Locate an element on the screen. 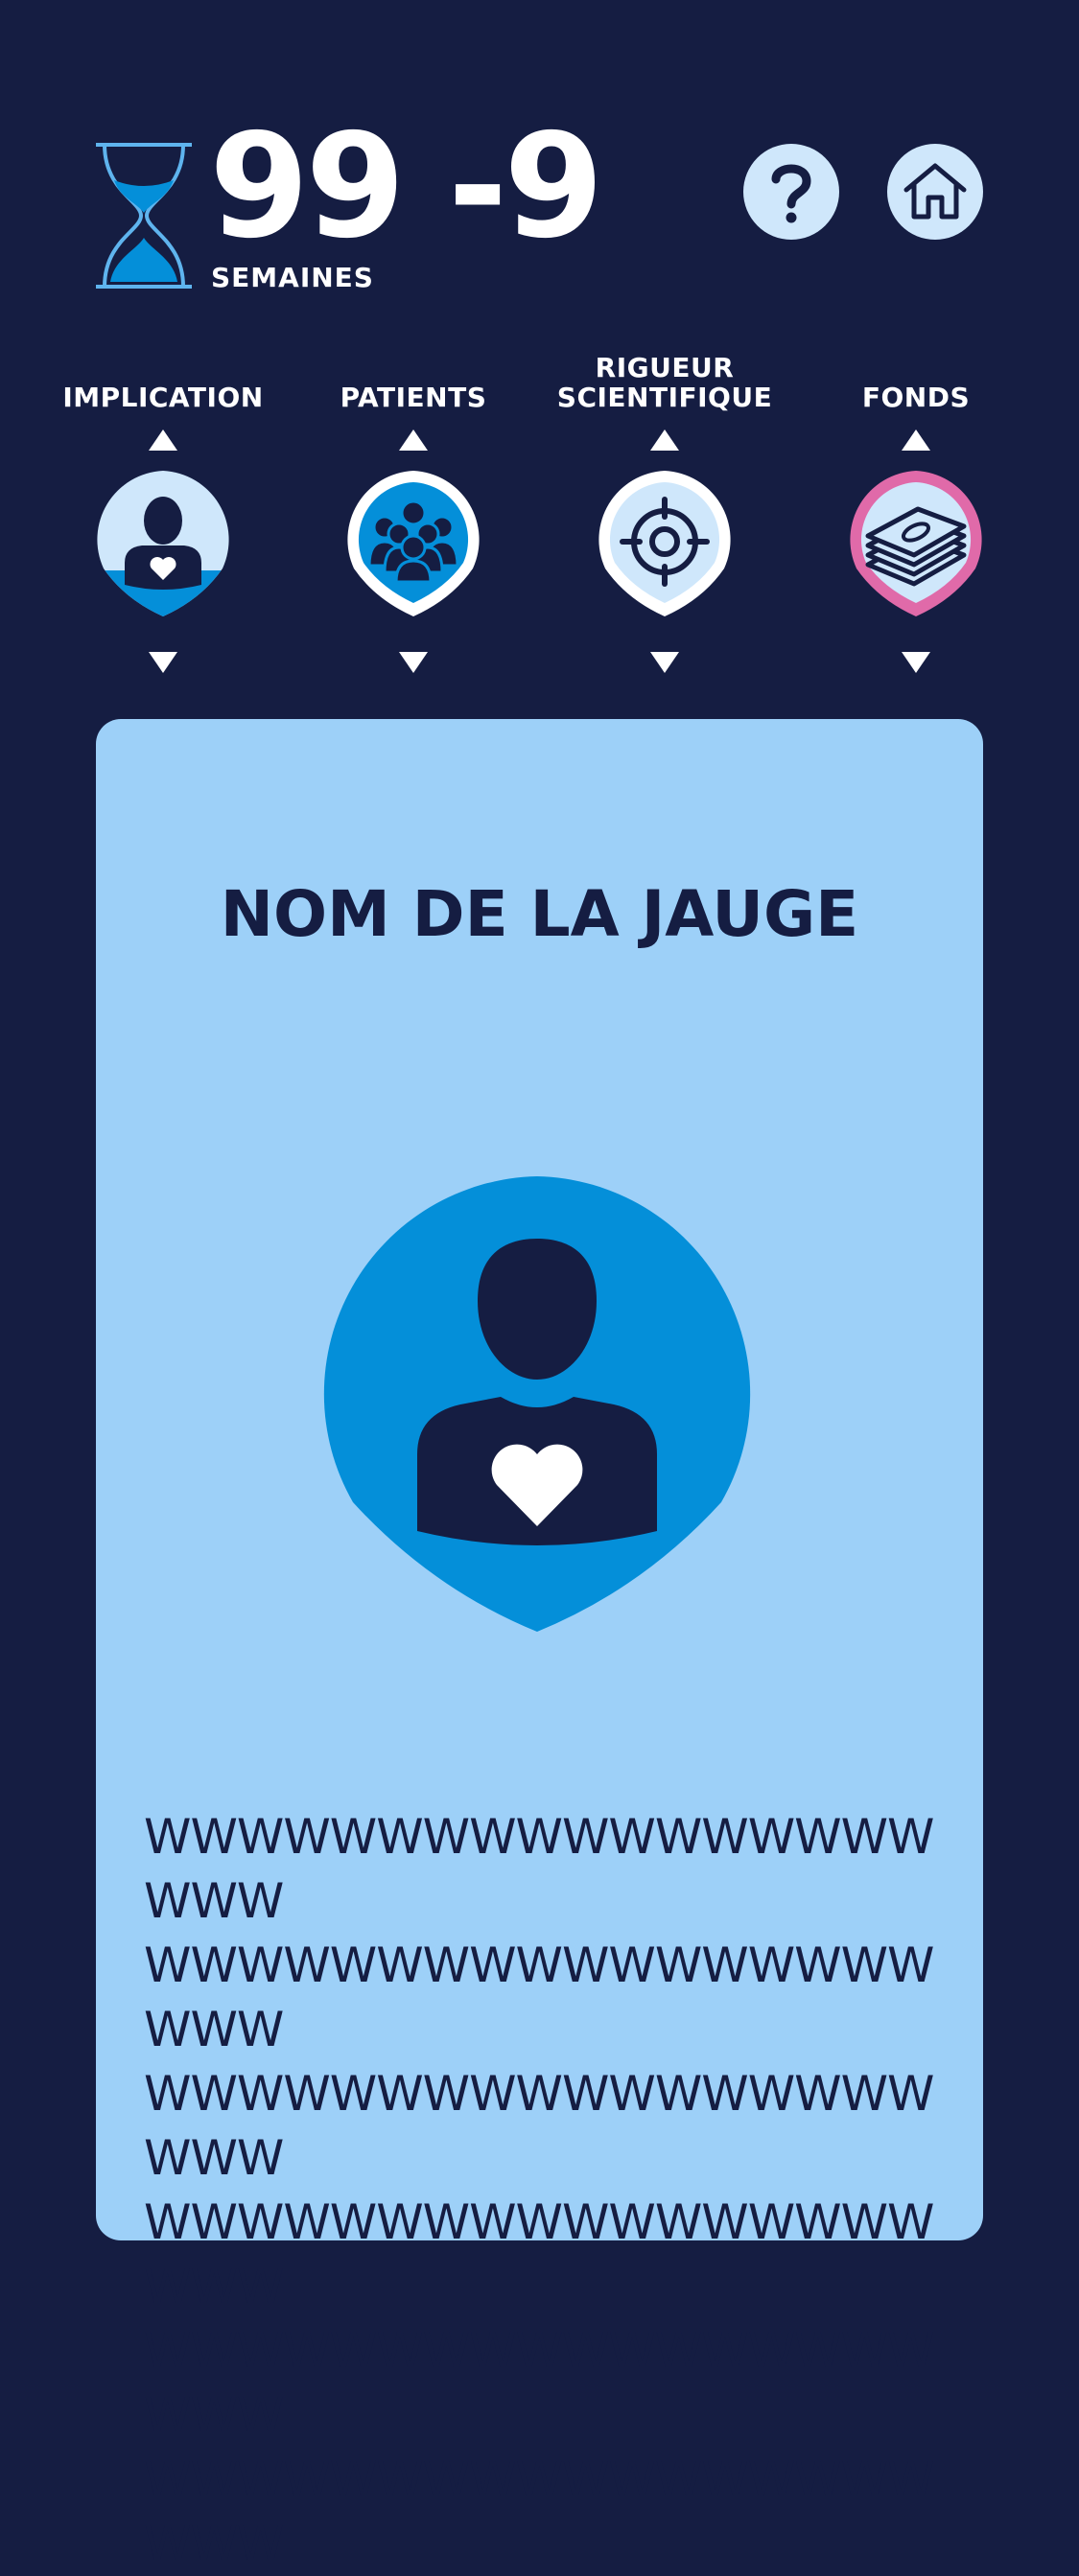 The image size is (1079, 2576). money-stack-icon is located at coordinates (916, 543).